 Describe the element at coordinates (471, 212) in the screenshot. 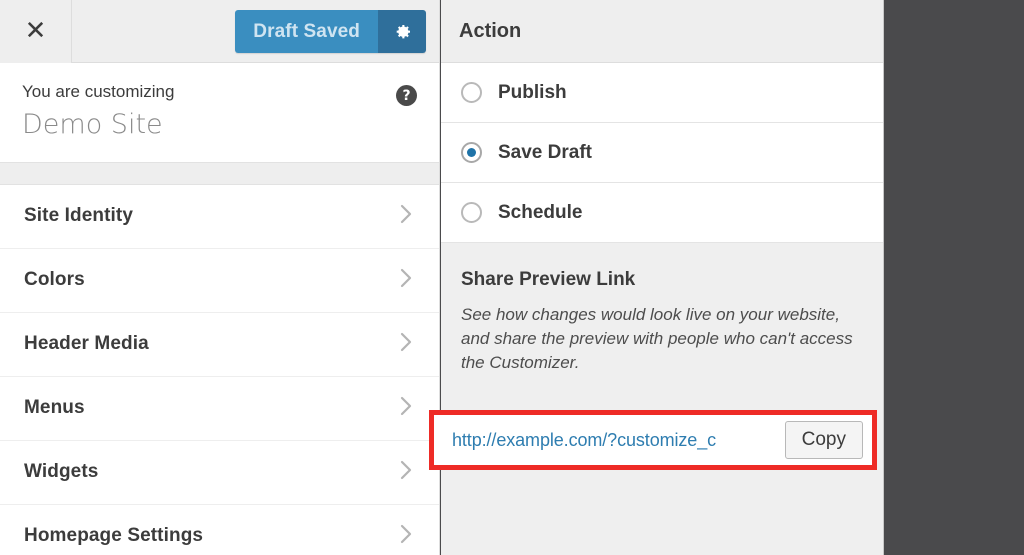

I see `radio-schedule` at that location.